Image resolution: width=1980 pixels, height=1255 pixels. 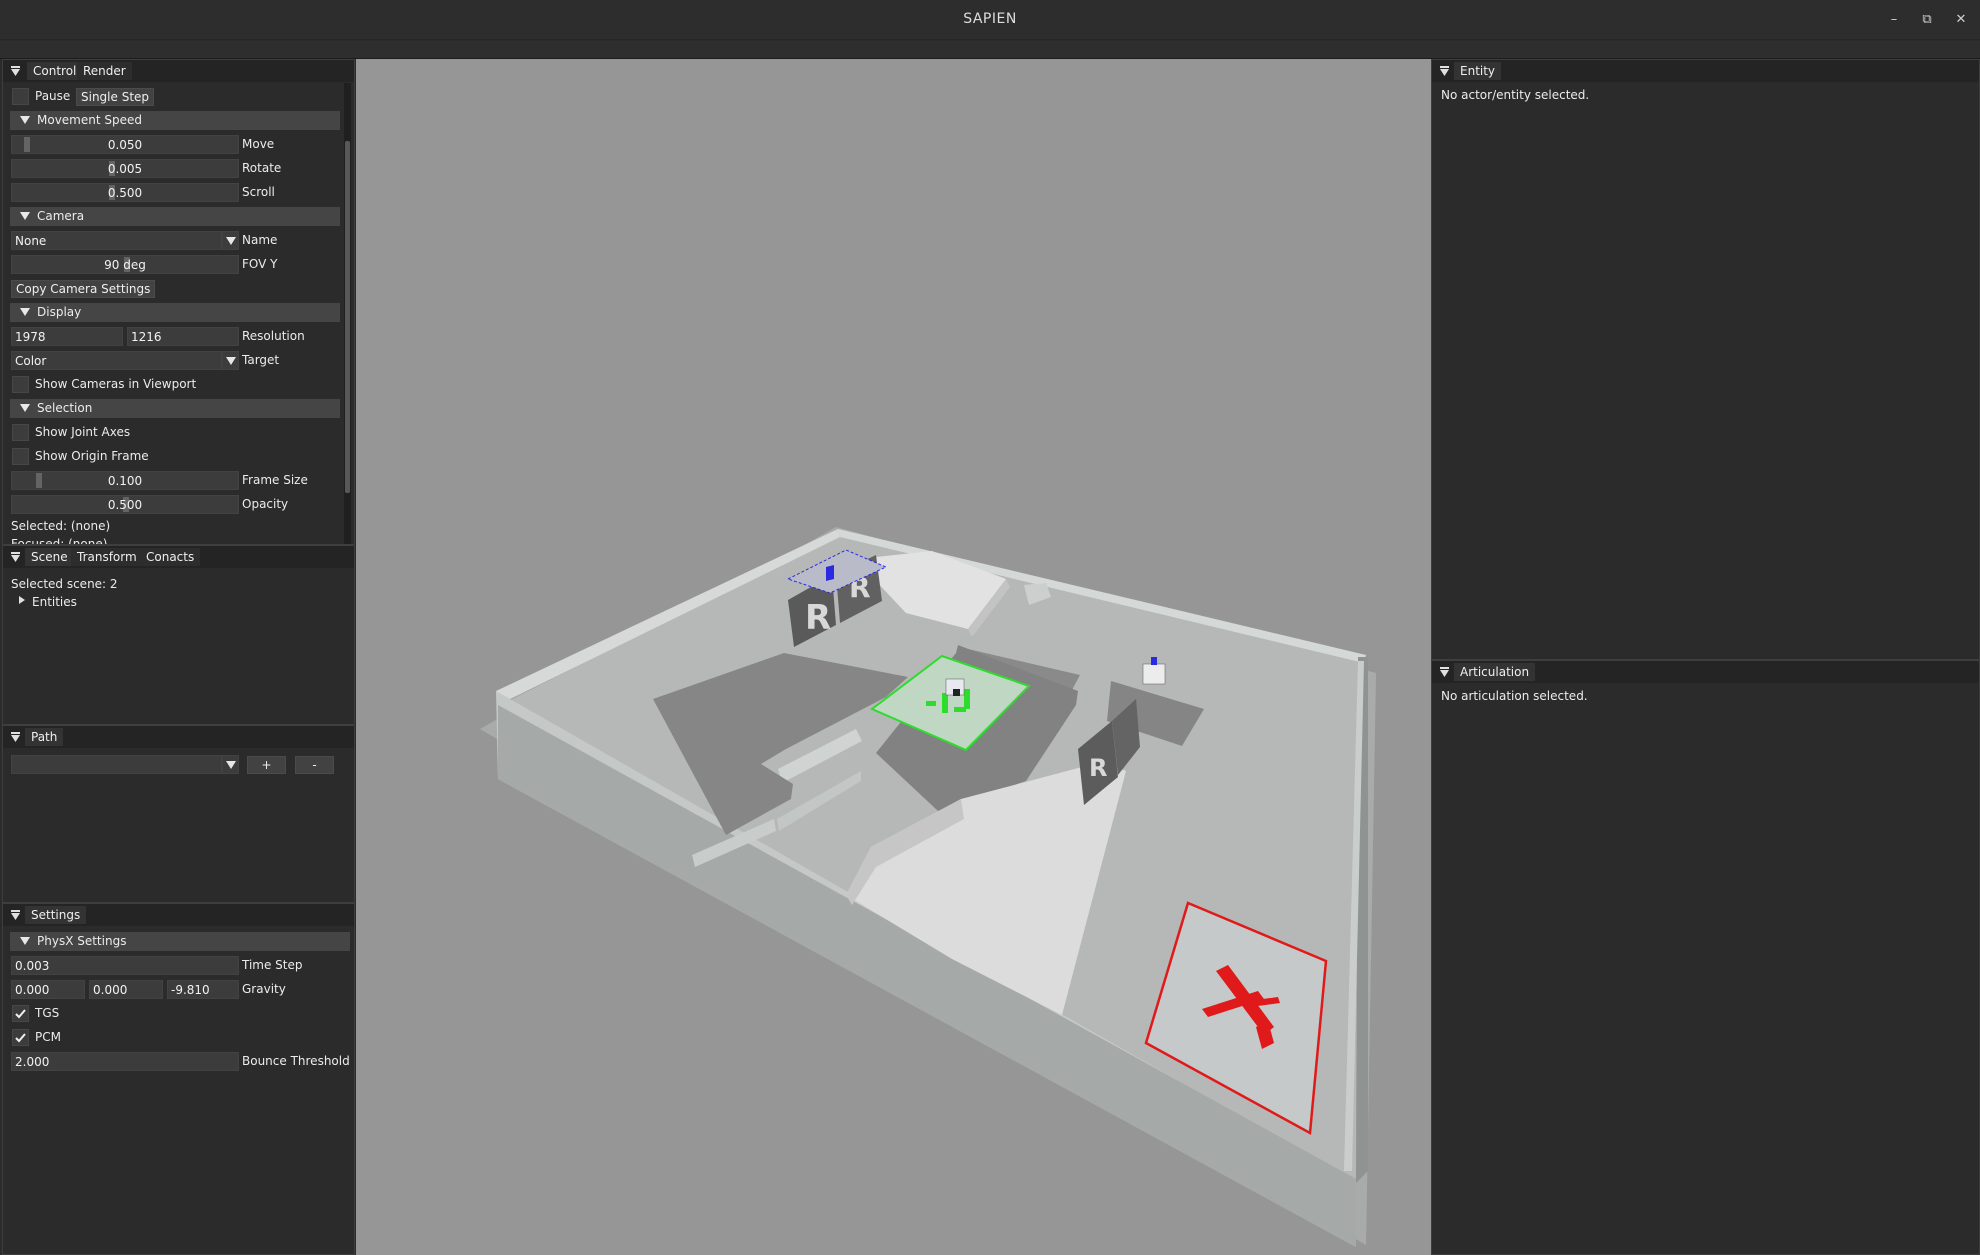 I want to click on fov-slider: 90 deg, so click(x=125, y=264).